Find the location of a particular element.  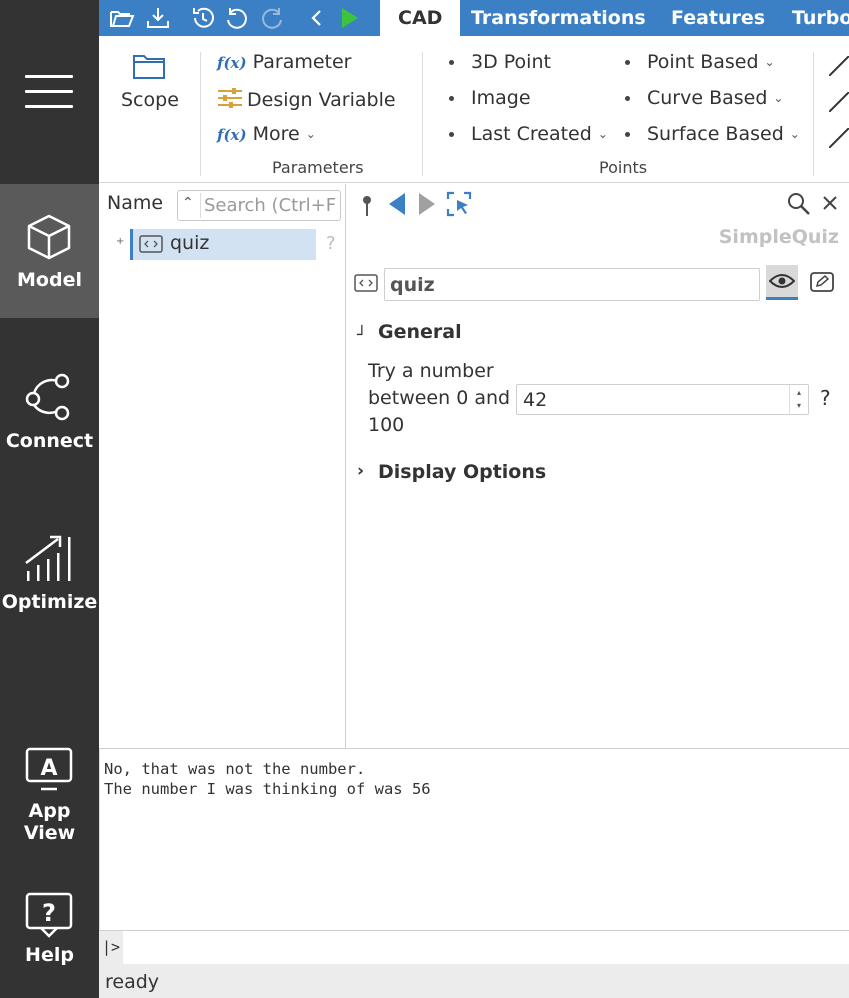

expand-chevron-icon: › is located at coordinates (360, 471).